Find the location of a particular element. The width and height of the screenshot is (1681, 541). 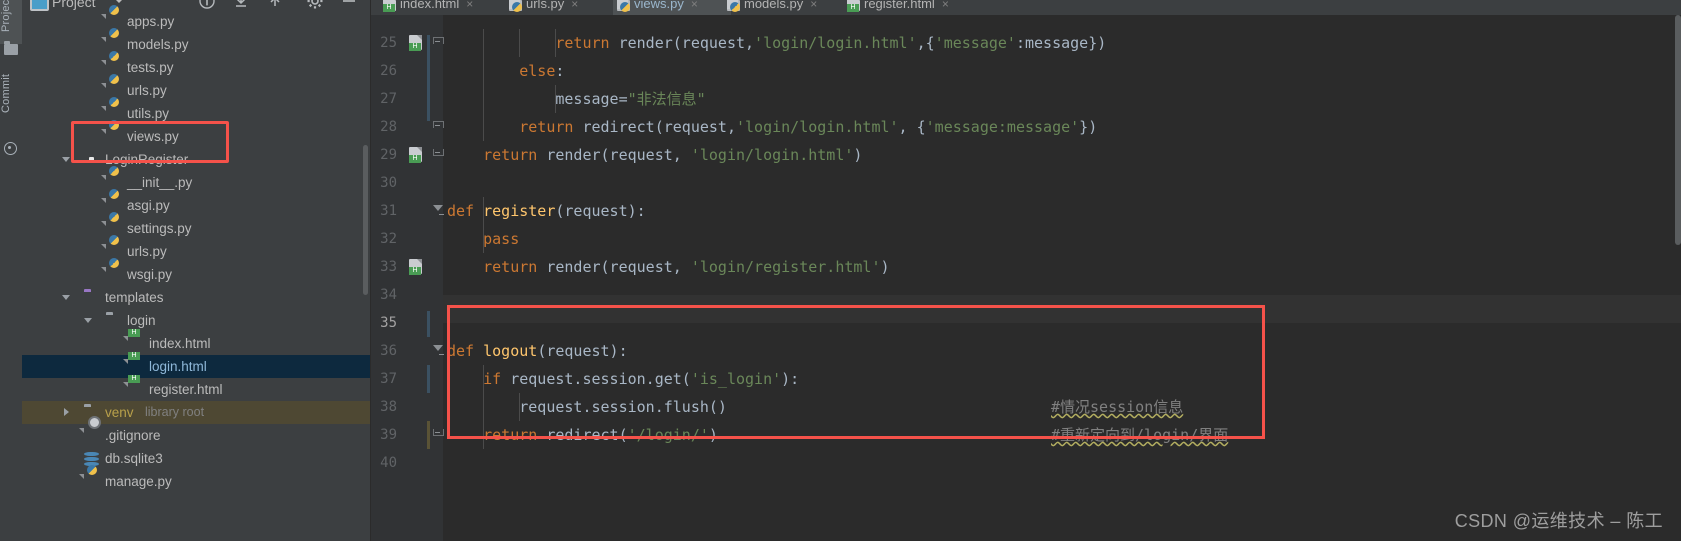

python-file-icon is located at coordinates (114, 137).